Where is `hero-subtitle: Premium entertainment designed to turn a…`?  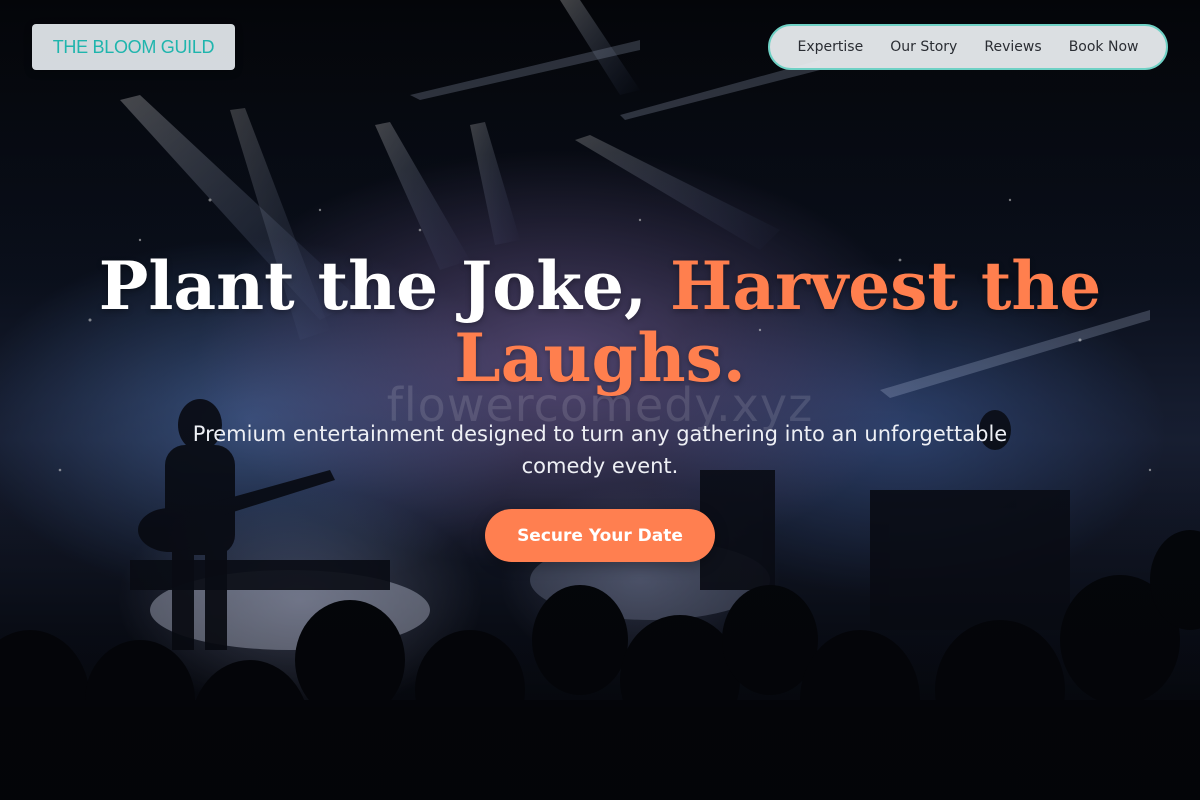
hero-subtitle: Premium entertainment designed to turn a… is located at coordinates (600, 450).